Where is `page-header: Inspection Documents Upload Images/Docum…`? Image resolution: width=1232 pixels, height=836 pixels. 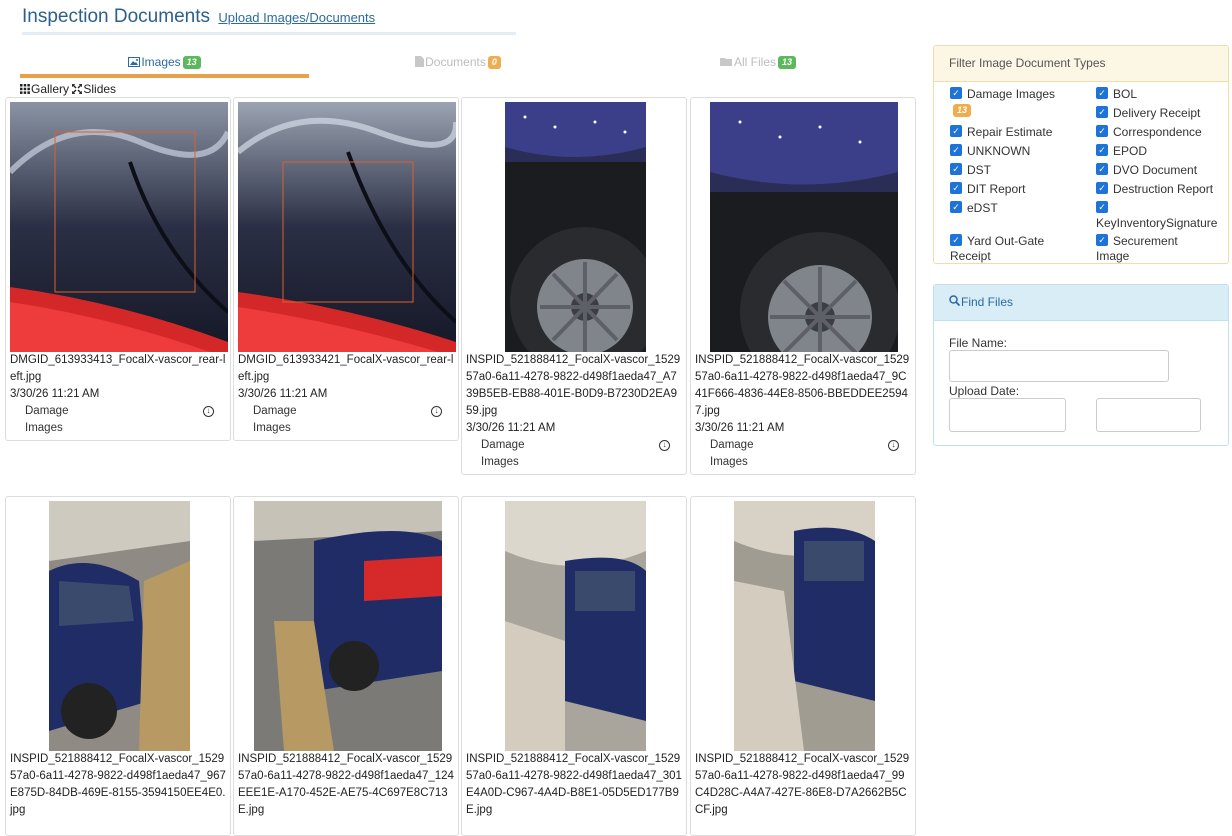
page-header: Inspection Documents Upload Images/Docum… is located at coordinates (269, 20).